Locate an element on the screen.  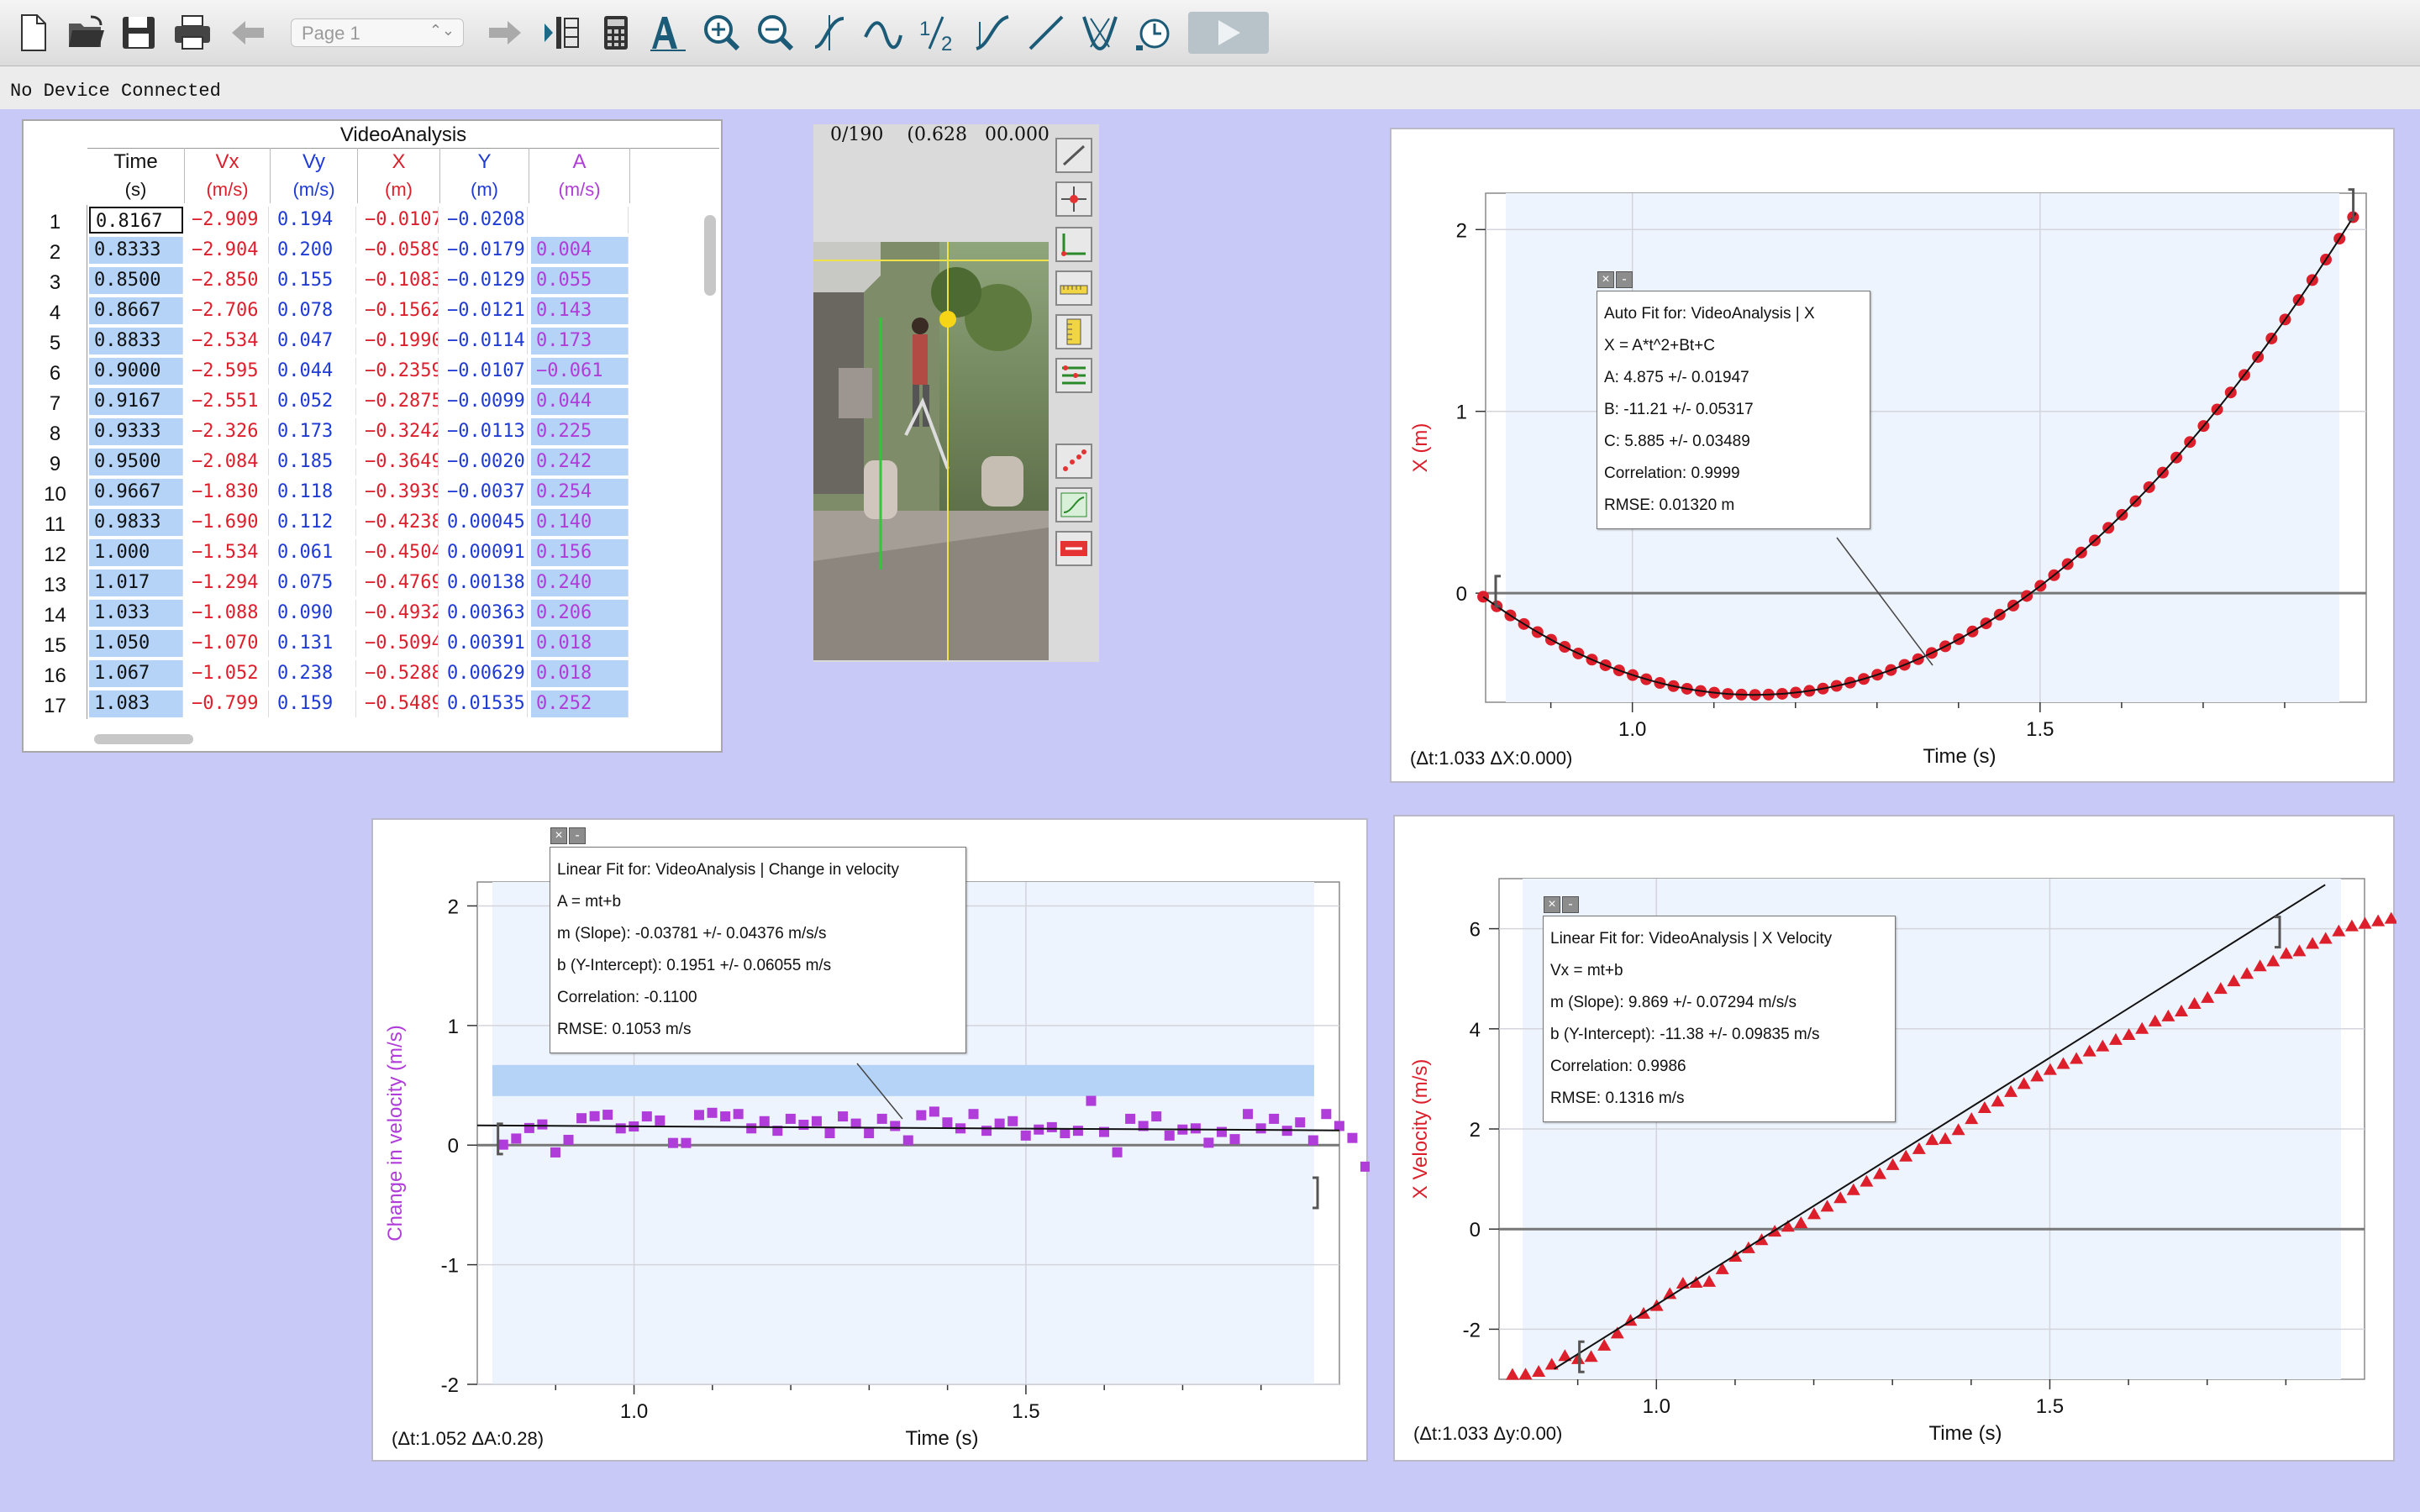
table-cell: 0.044 is located at coordinates (580, 401).